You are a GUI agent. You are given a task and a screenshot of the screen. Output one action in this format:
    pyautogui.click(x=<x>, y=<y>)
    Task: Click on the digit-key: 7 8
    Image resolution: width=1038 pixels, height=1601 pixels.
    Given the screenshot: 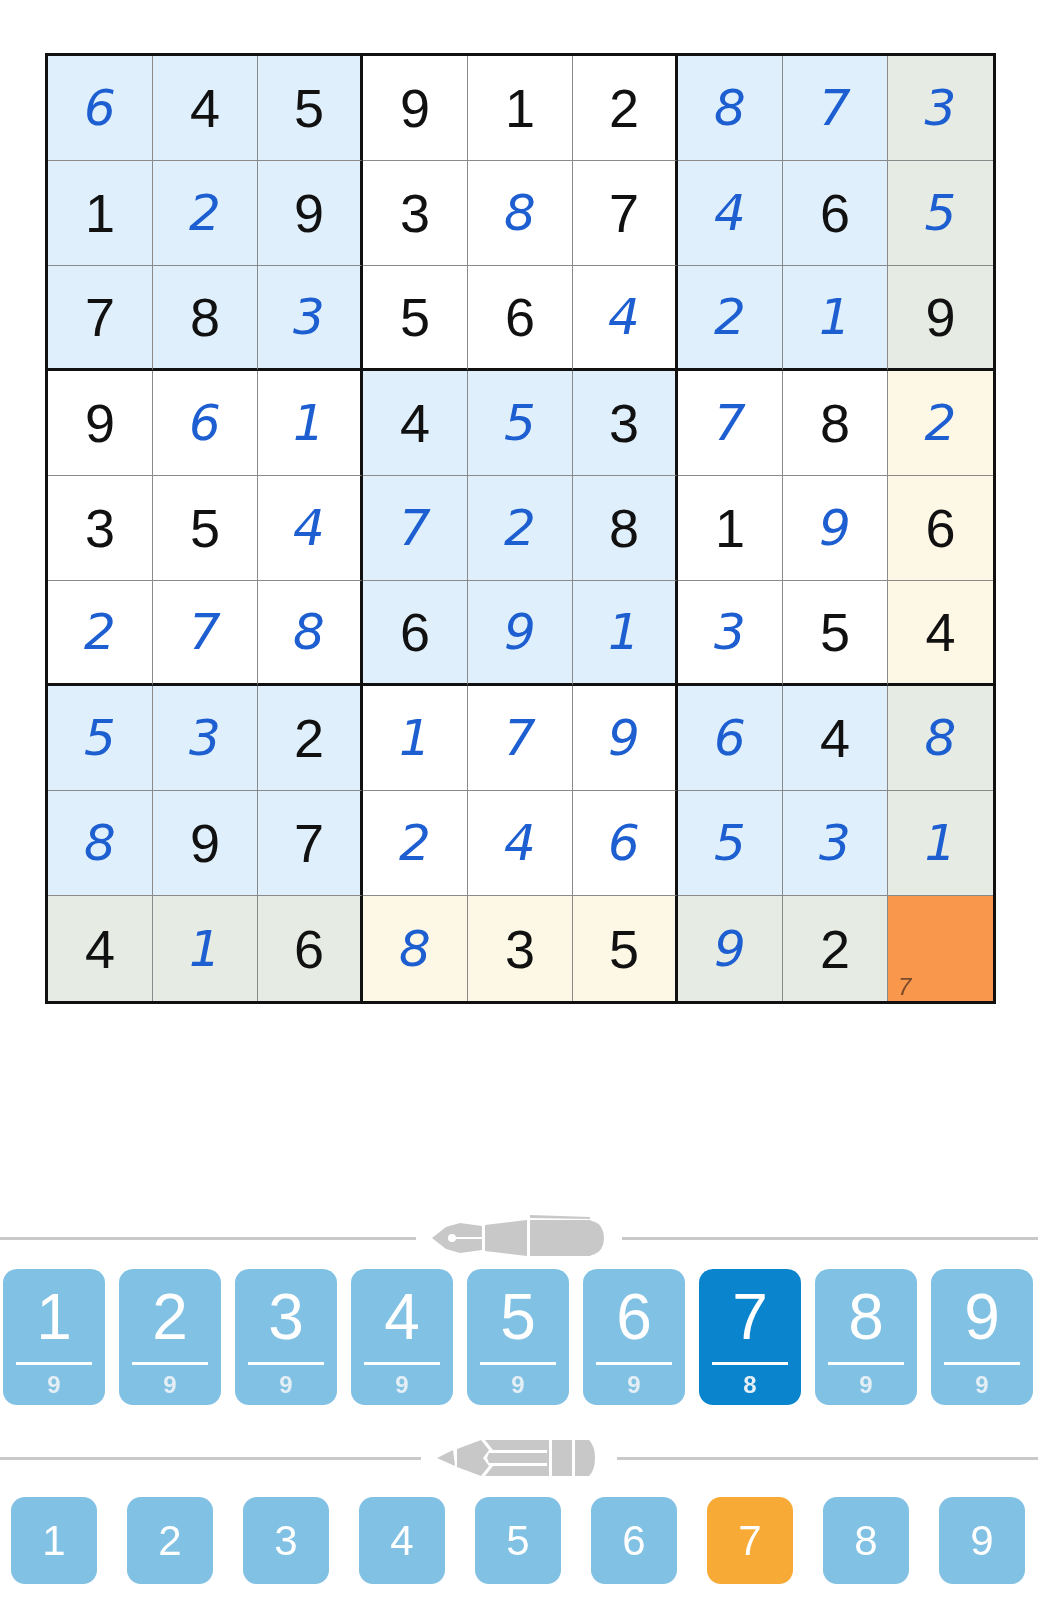 What is the action you would take?
    pyautogui.click(x=750, y=1337)
    